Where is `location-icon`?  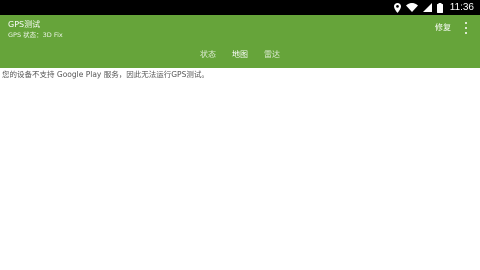 location-icon is located at coordinates (397, 7).